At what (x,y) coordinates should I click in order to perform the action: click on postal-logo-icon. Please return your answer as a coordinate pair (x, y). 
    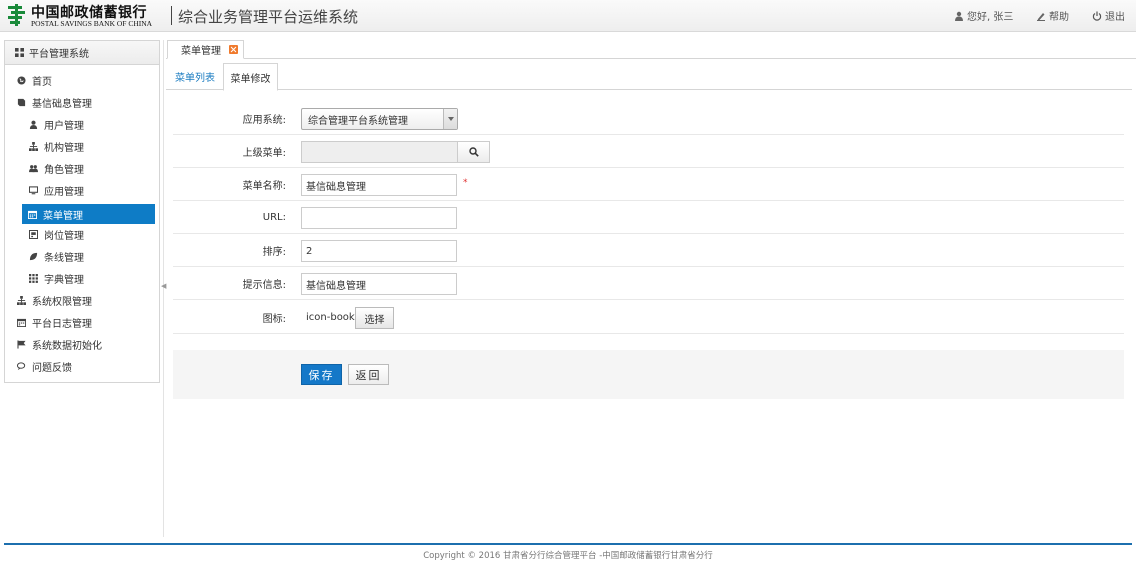
    Looking at the image, I should click on (16, 15).